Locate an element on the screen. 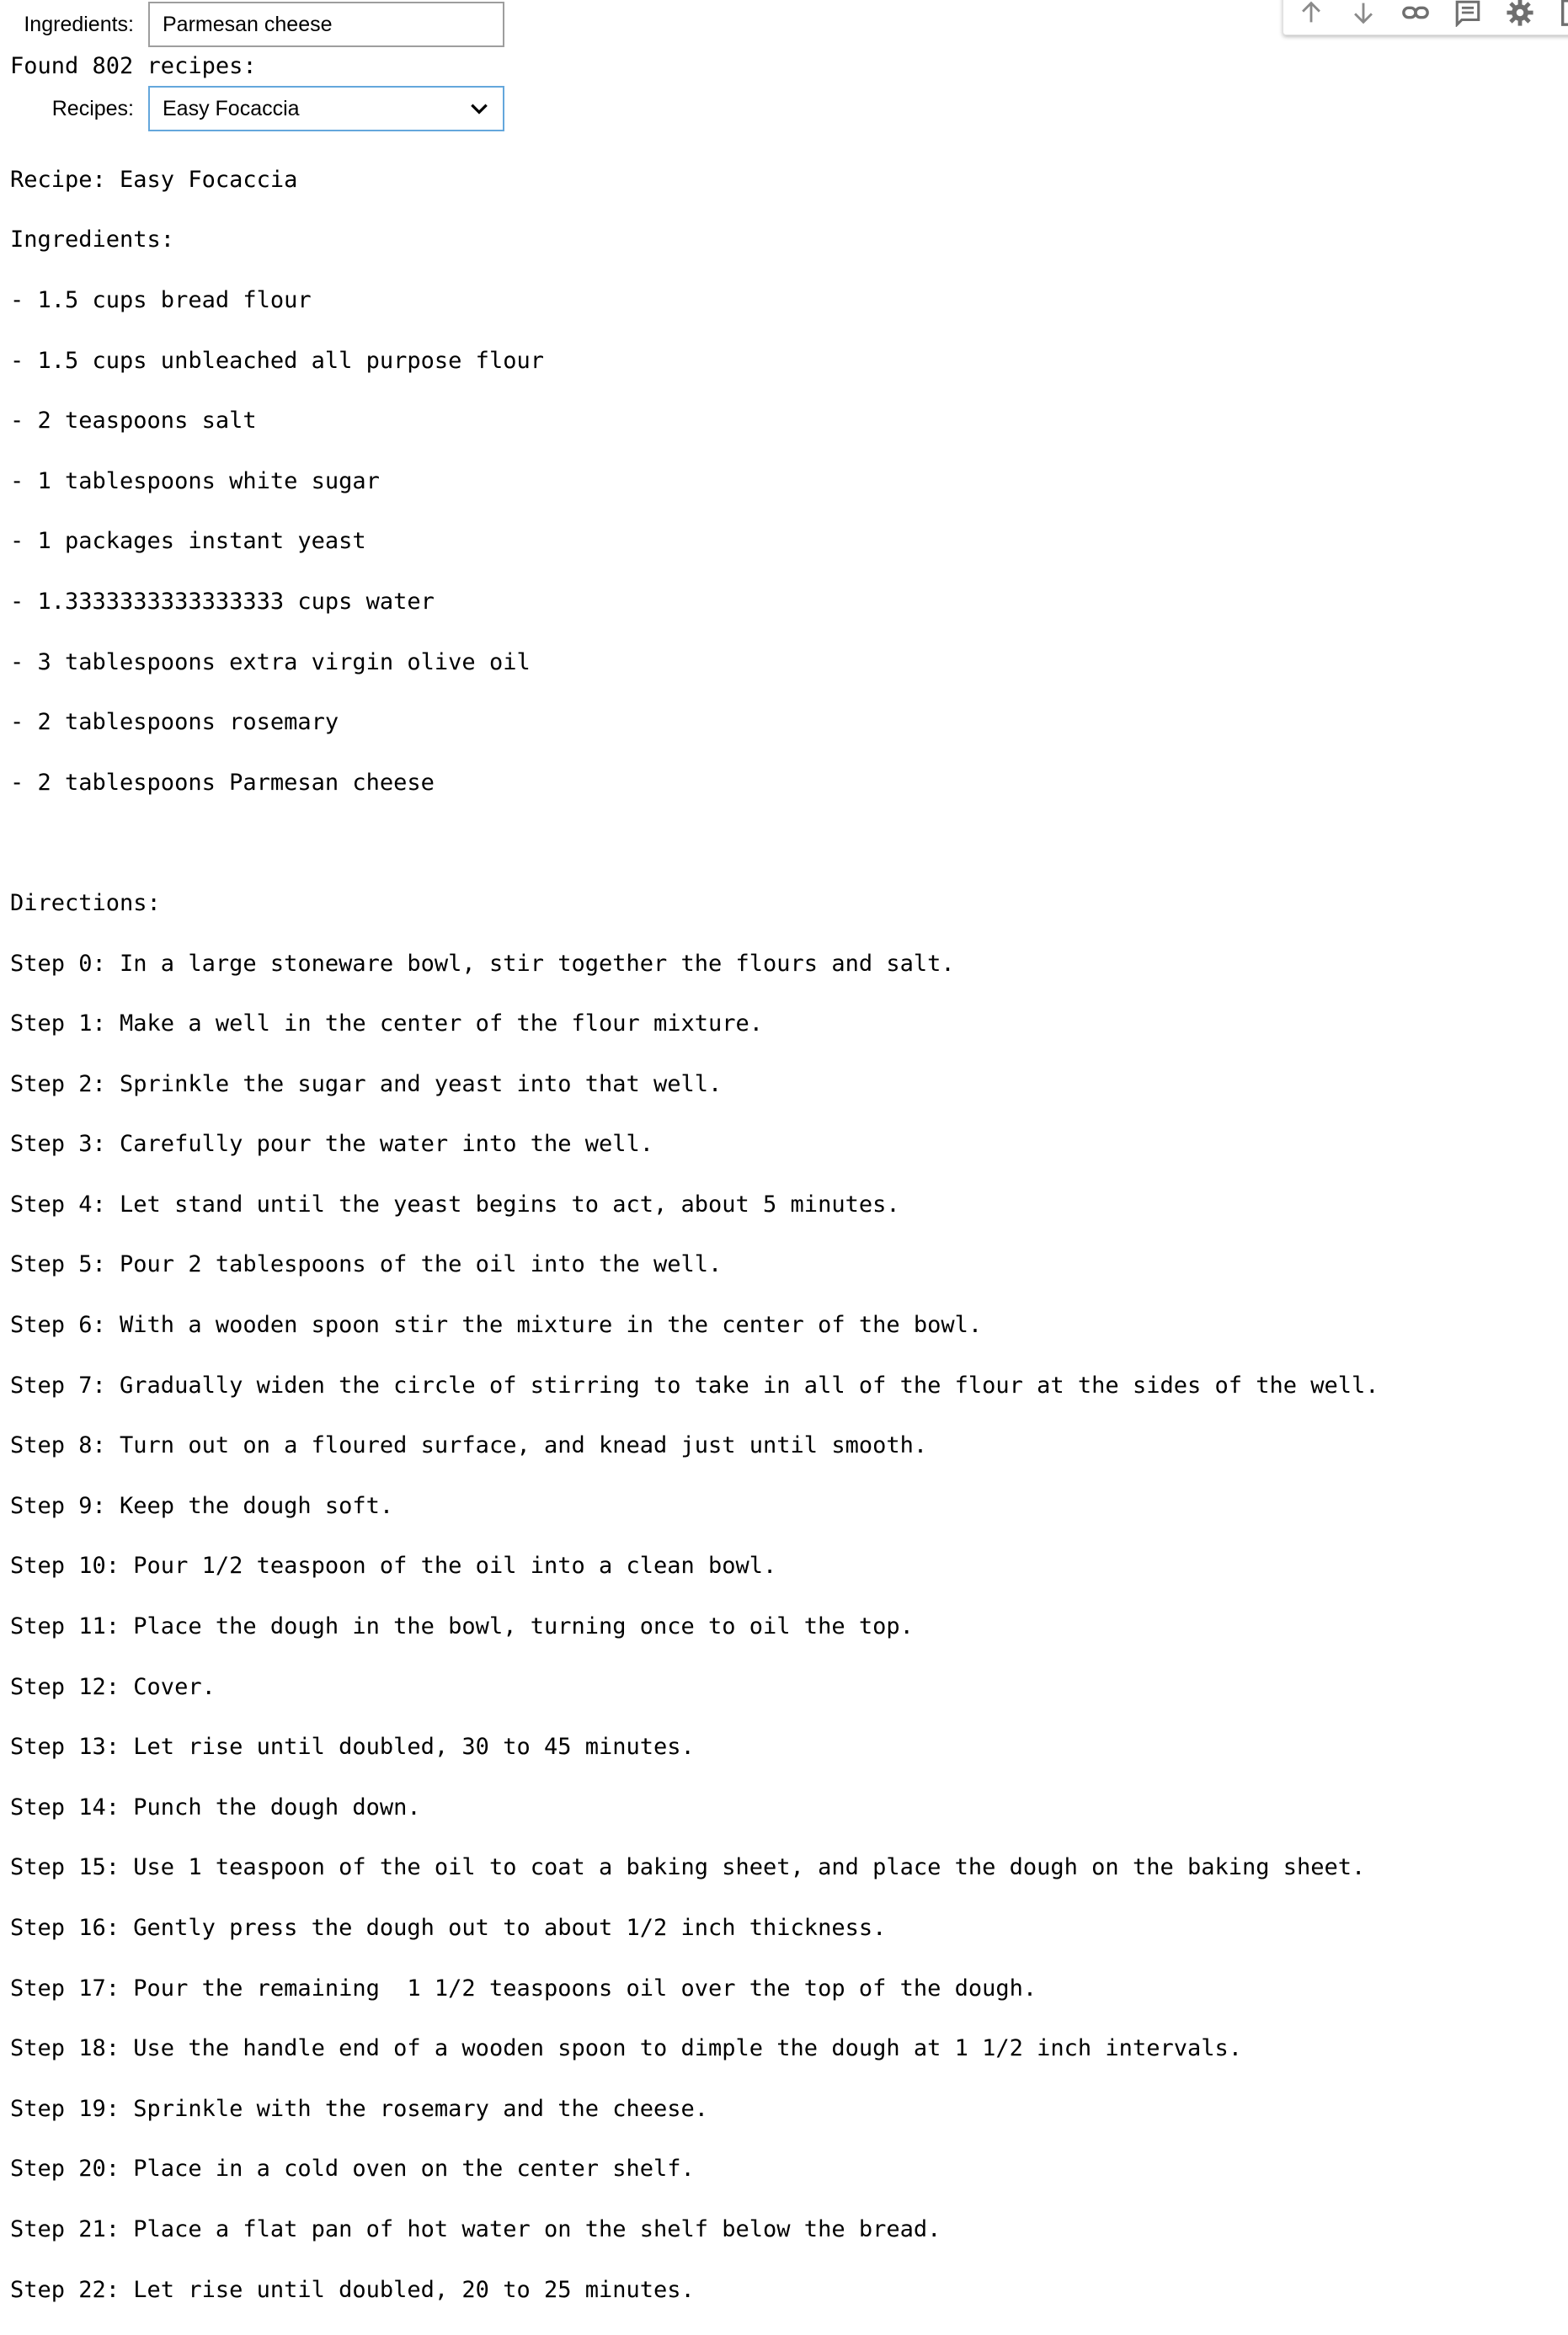 Image resolution: width=1568 pixels, height=2335 pixels. ingredient-line: - 1 tablespoons white sugar is located at coordinates (195, 480).